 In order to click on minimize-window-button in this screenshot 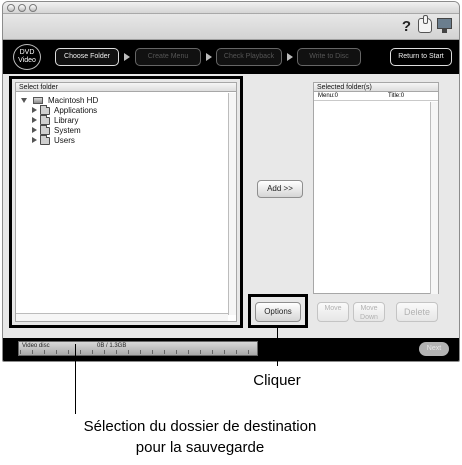, I will do `click(22, 8)`.